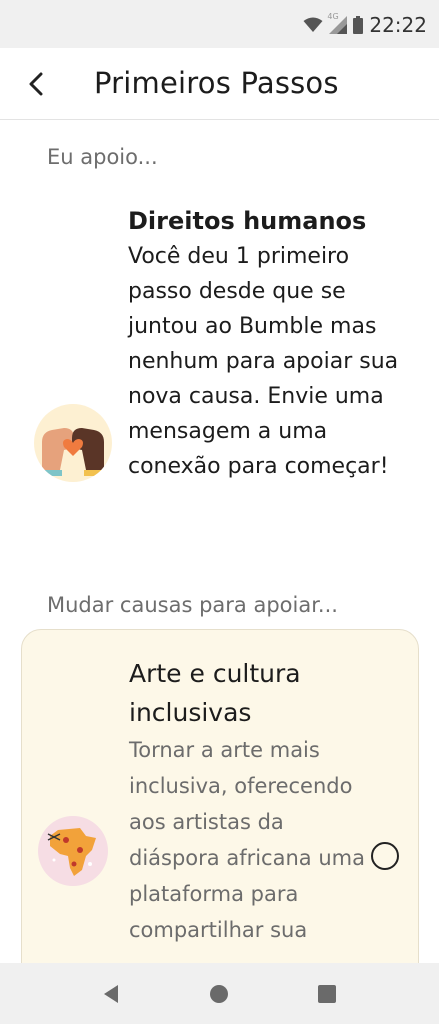 The height and width of the screenshot is (1024, 439). What do you see at coordinates (73, 851) in the screenshot?
I see `africa-map-icon` at bounding box center [73, 851].